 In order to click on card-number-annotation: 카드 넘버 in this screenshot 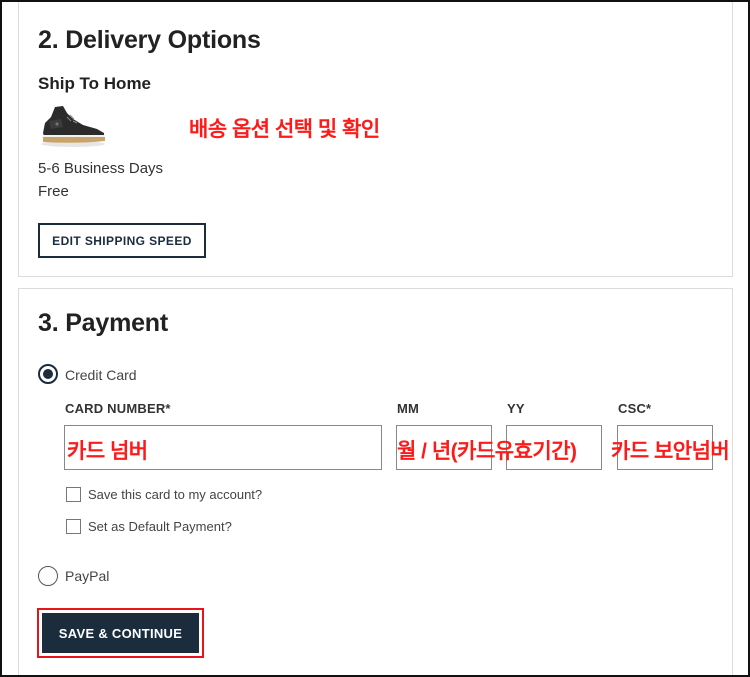, I will do `click(107, 451)`.